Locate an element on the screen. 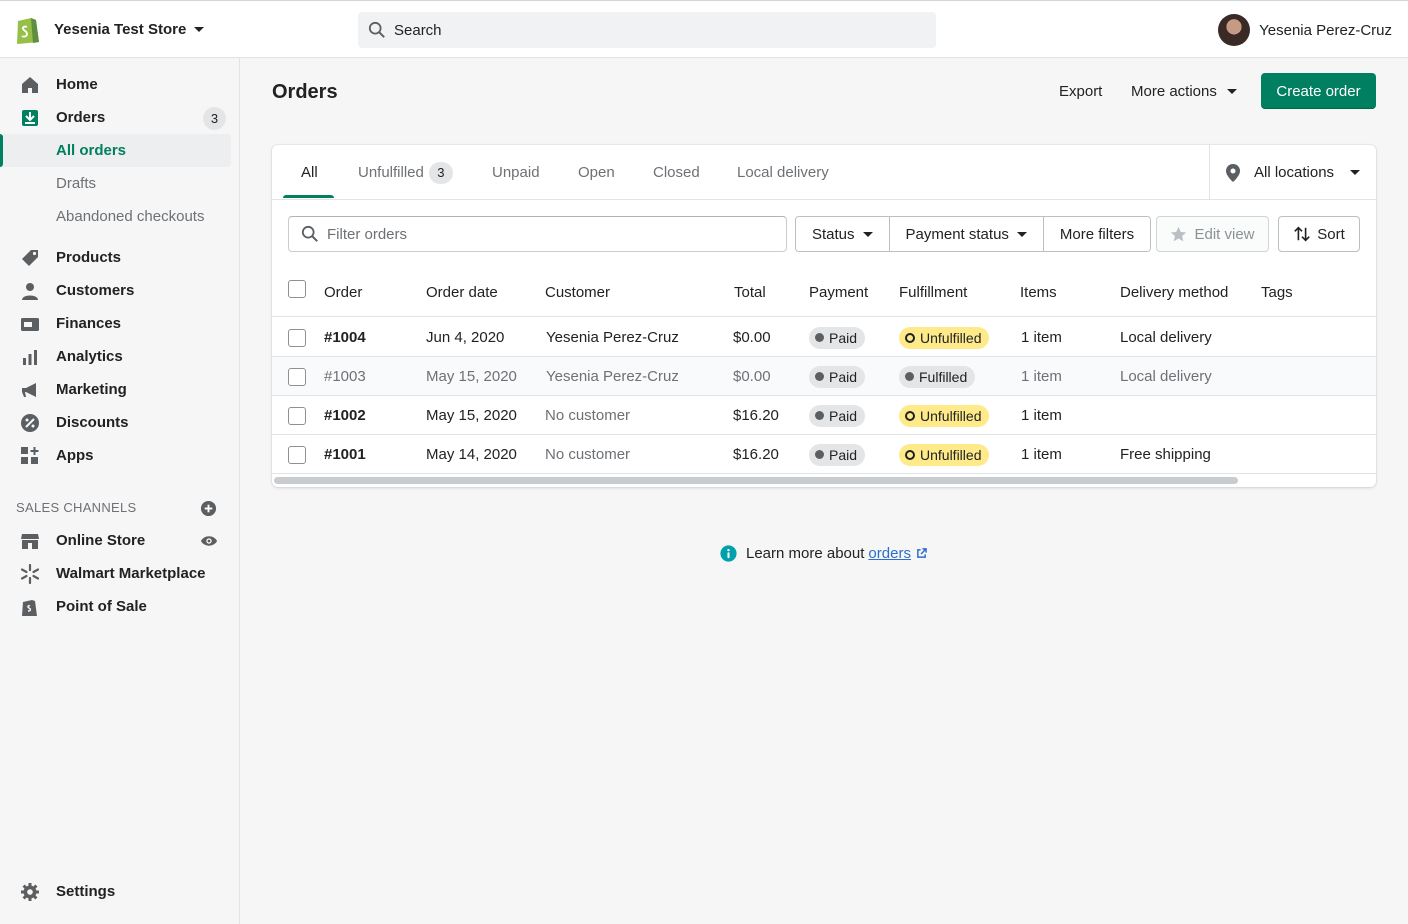 This screenshot has width=1408, height=924. order-number: #1003 is located at coordinates (345, 376).